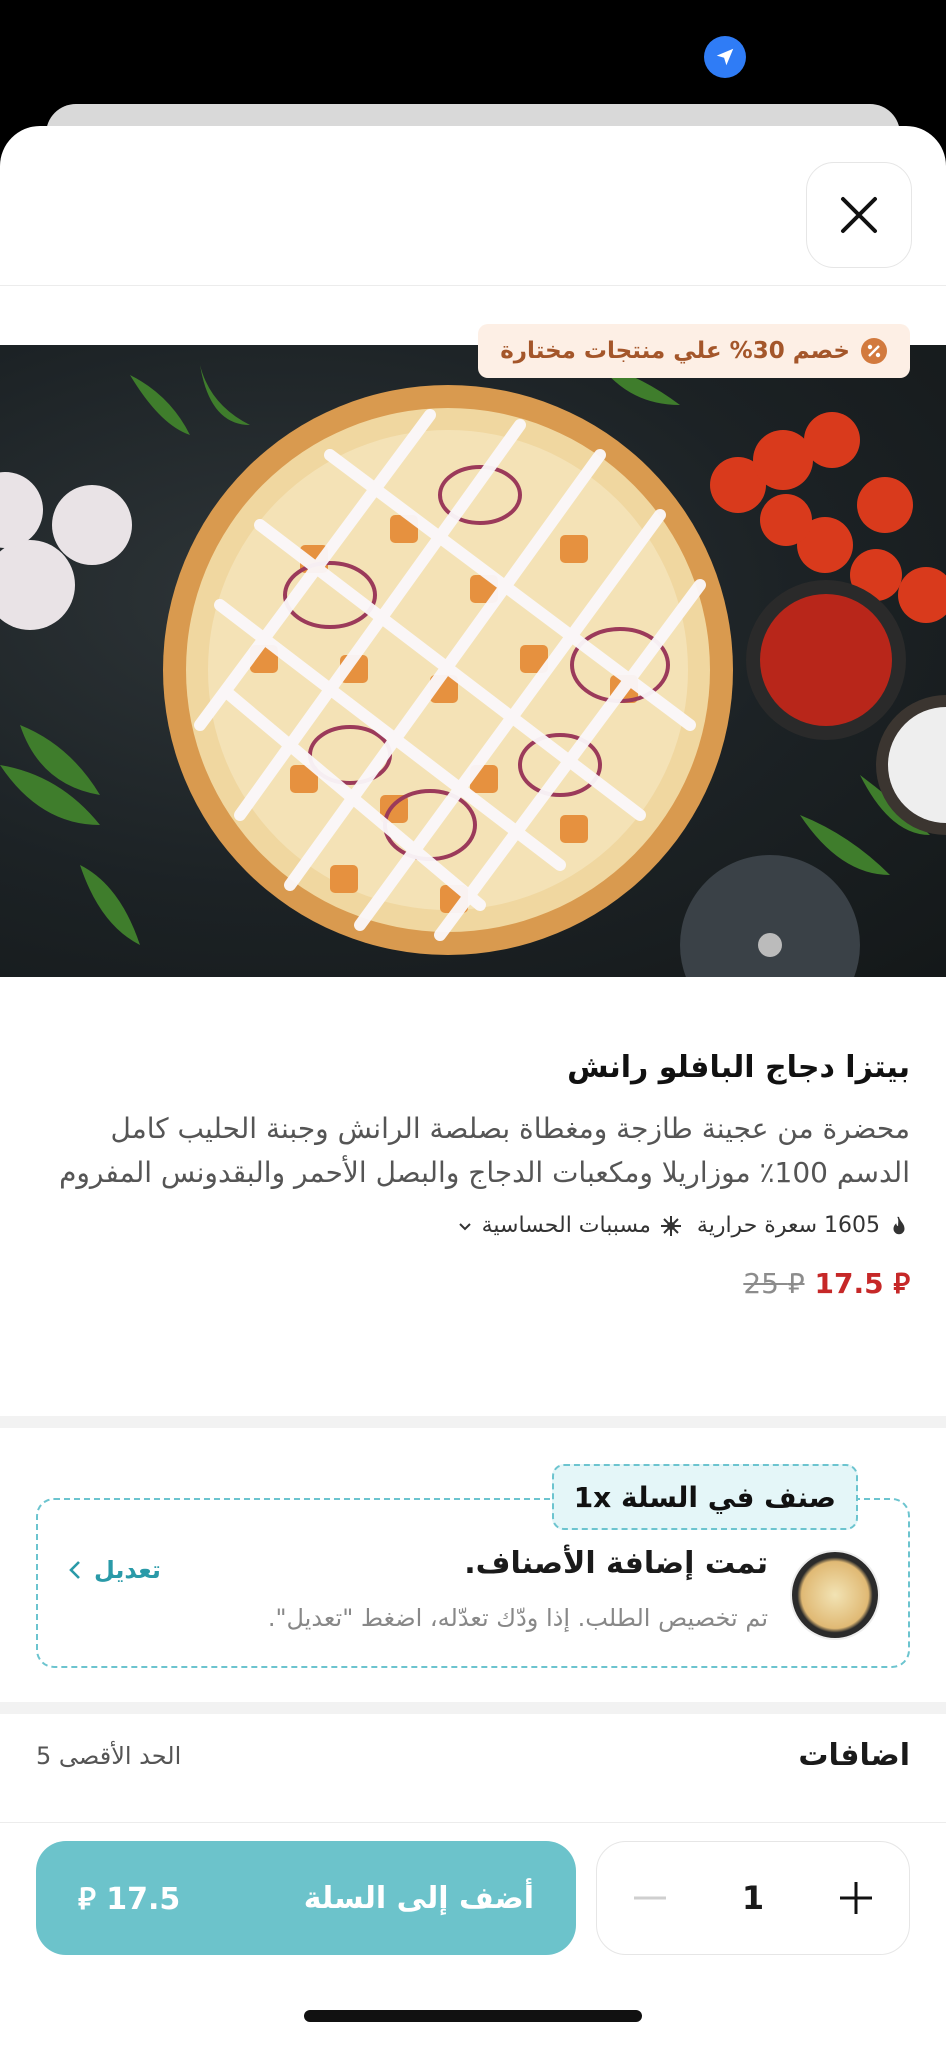 This screenshot has height=2048, width=946. Describe the element at coordinates (670, 1225) in the screenshot. I see `allergen-icon` at that location.